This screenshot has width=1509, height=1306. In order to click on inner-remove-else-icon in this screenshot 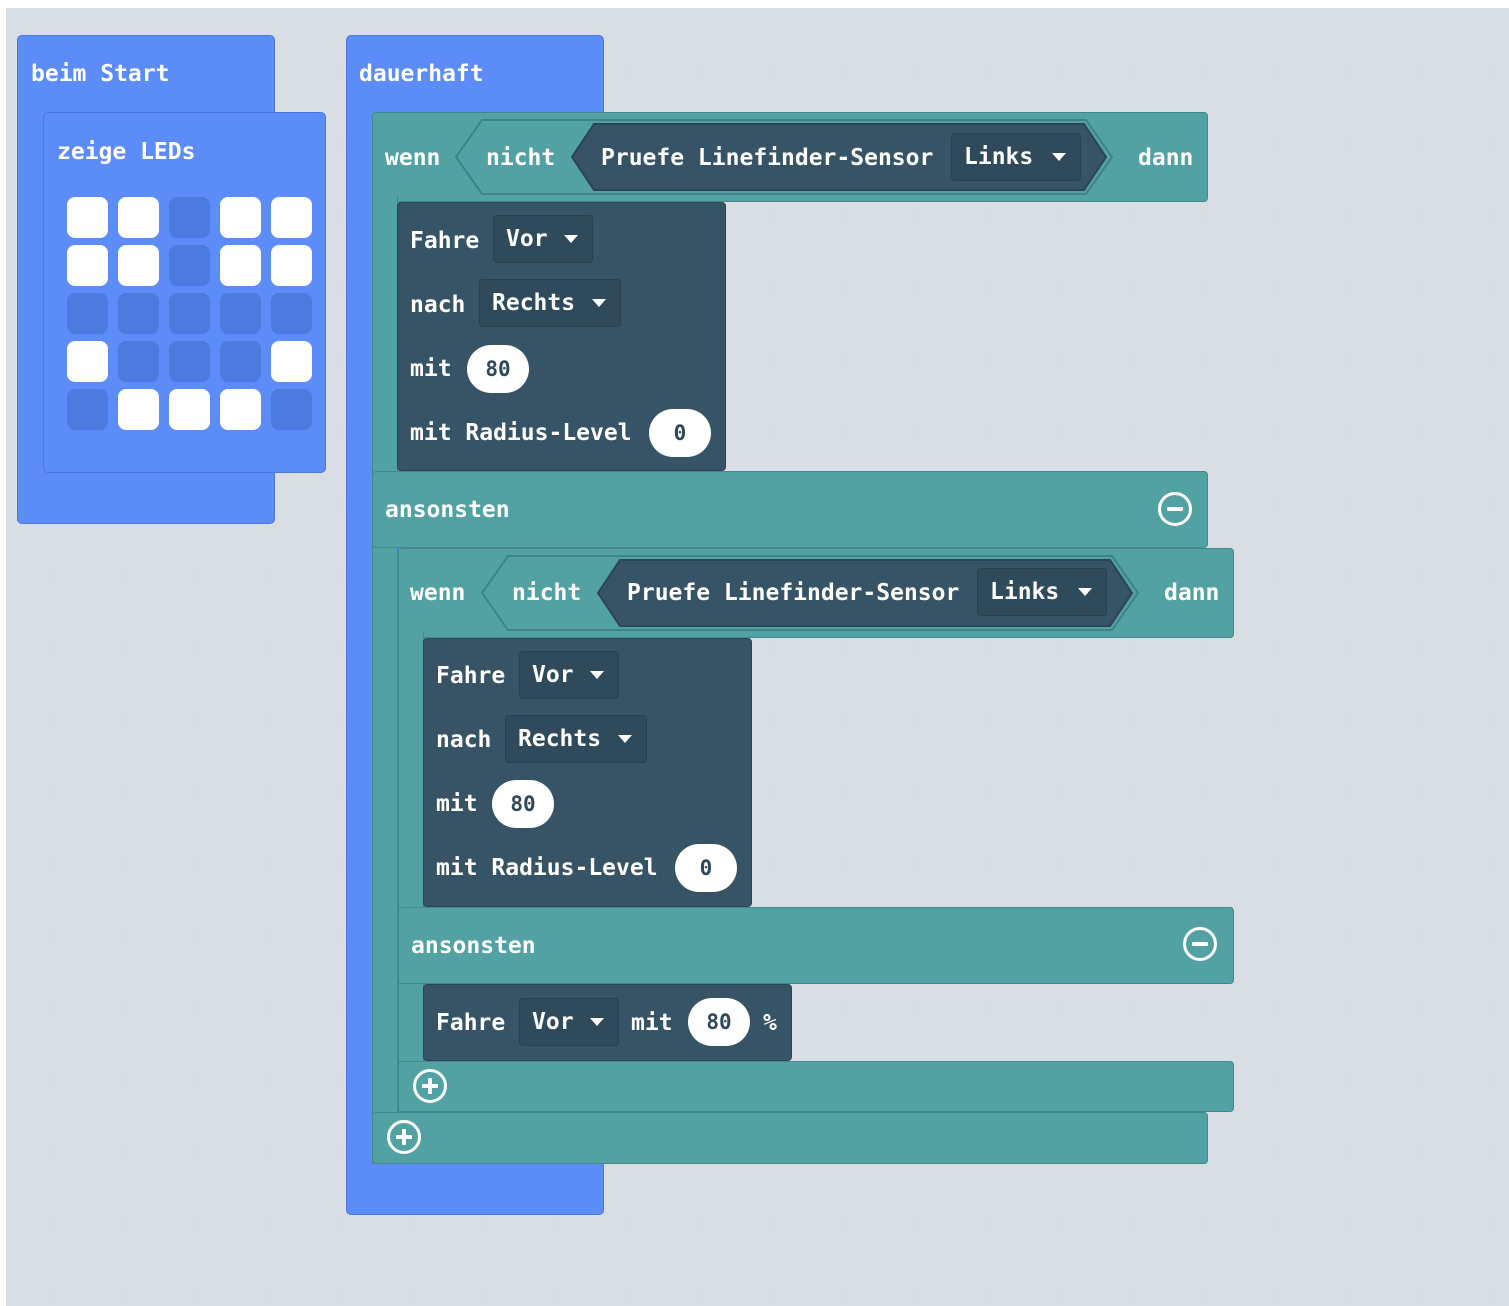, I will do `click(1200, 944)`.